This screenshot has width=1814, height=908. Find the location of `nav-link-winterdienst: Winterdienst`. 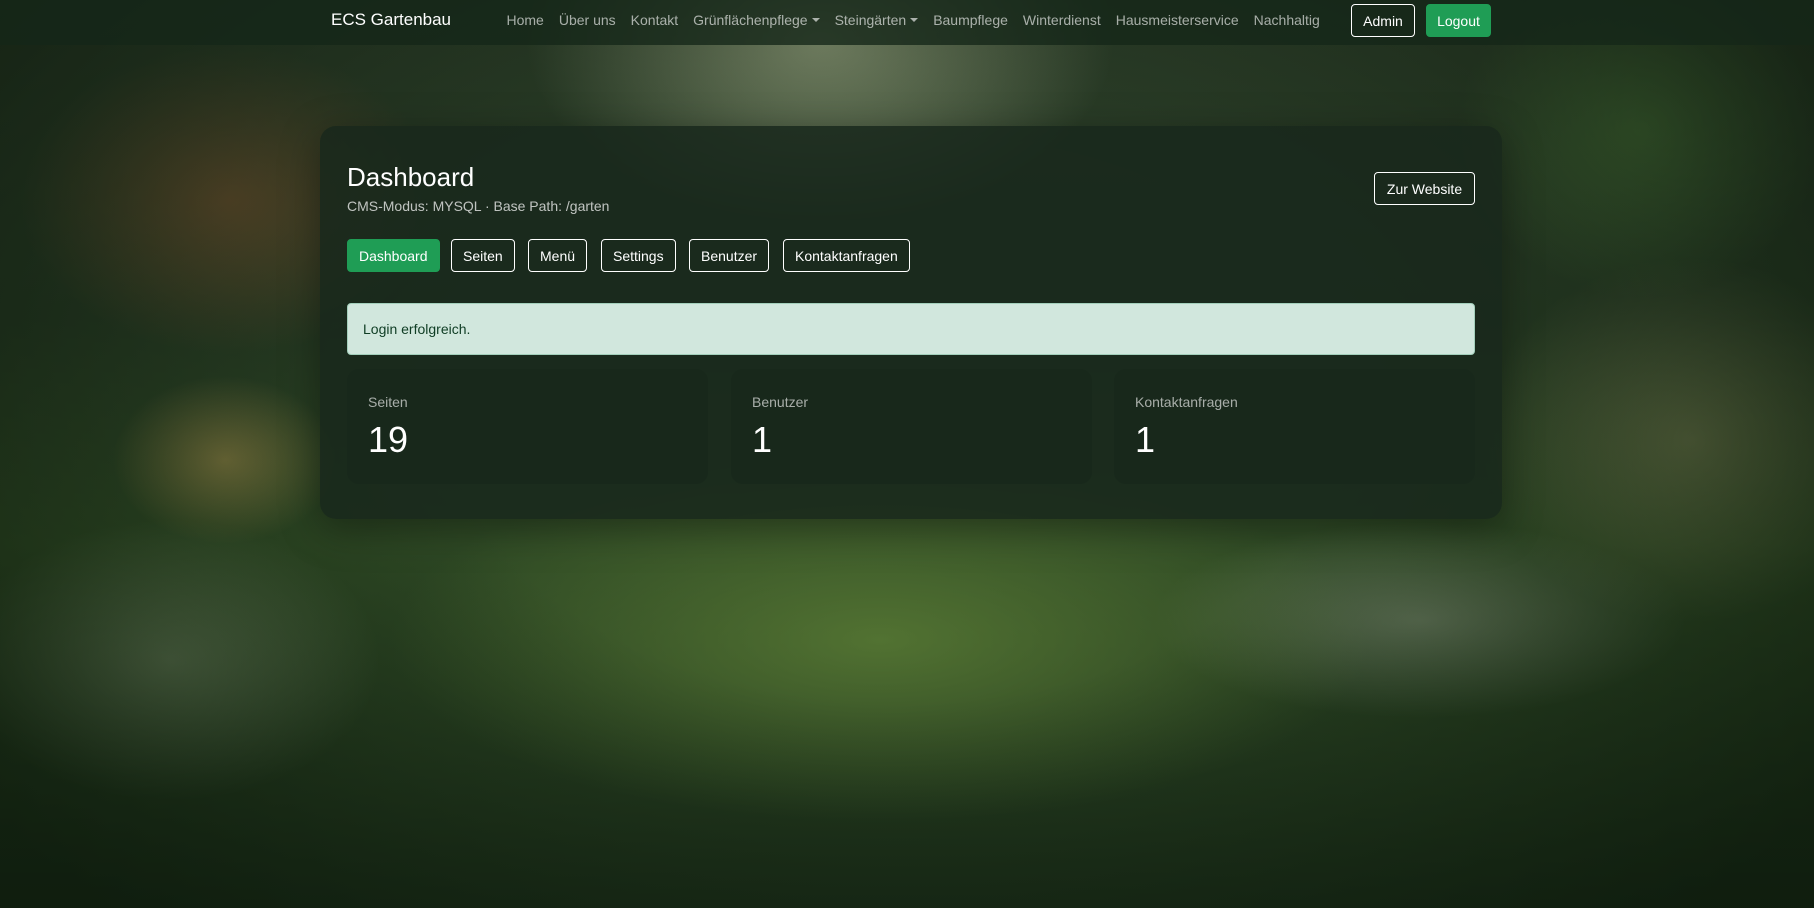

nav-link-winterdienst: Winterdienst is located at coordinates (1061, 20).